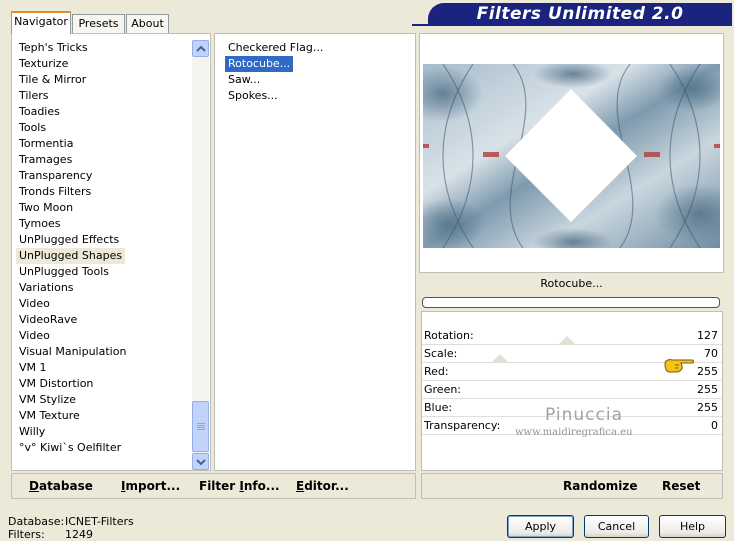 The width and height of the screenshot is (734, 541). Describe the element at coordinates (692, 526) in the screenshot. I see `help-button: Help` at that location.